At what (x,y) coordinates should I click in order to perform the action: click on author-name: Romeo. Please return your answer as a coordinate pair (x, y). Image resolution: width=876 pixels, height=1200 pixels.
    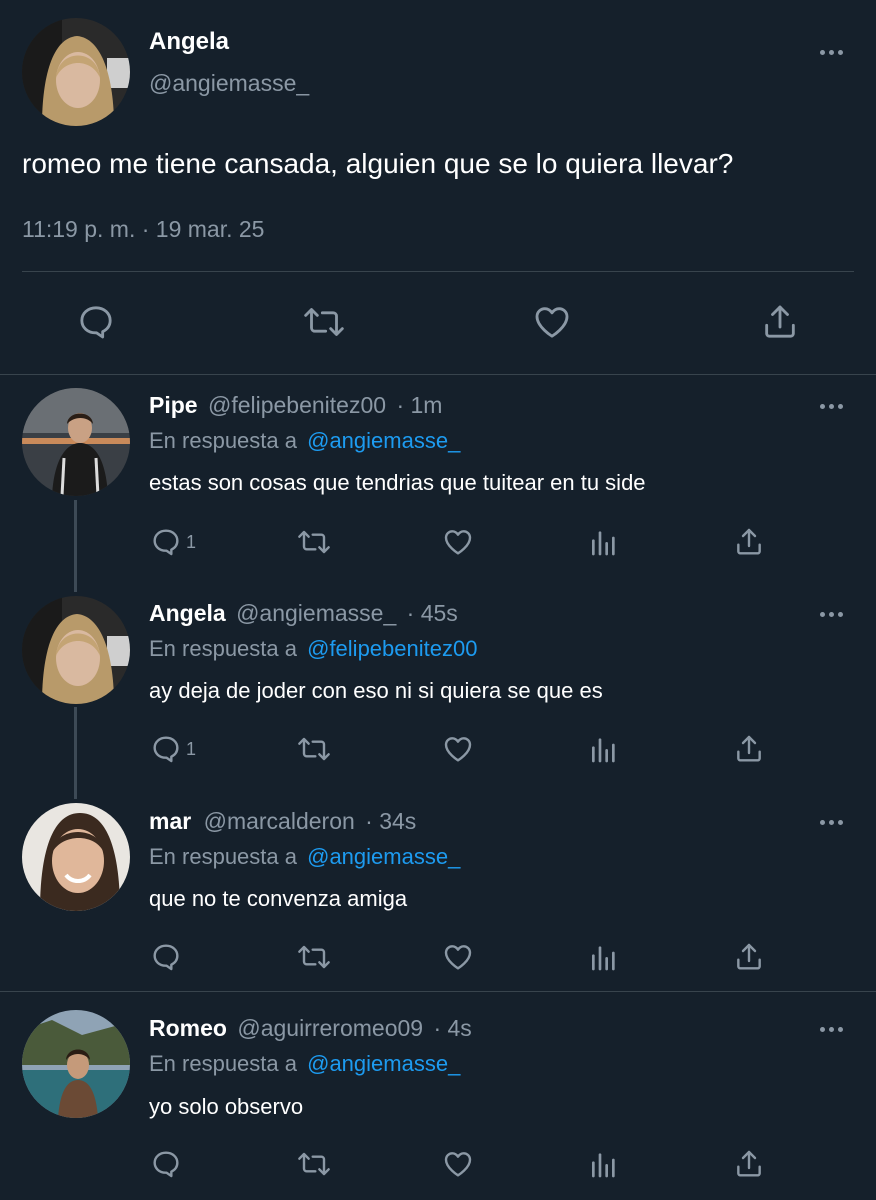
    Looking at the image, I should click on (188, 1028).